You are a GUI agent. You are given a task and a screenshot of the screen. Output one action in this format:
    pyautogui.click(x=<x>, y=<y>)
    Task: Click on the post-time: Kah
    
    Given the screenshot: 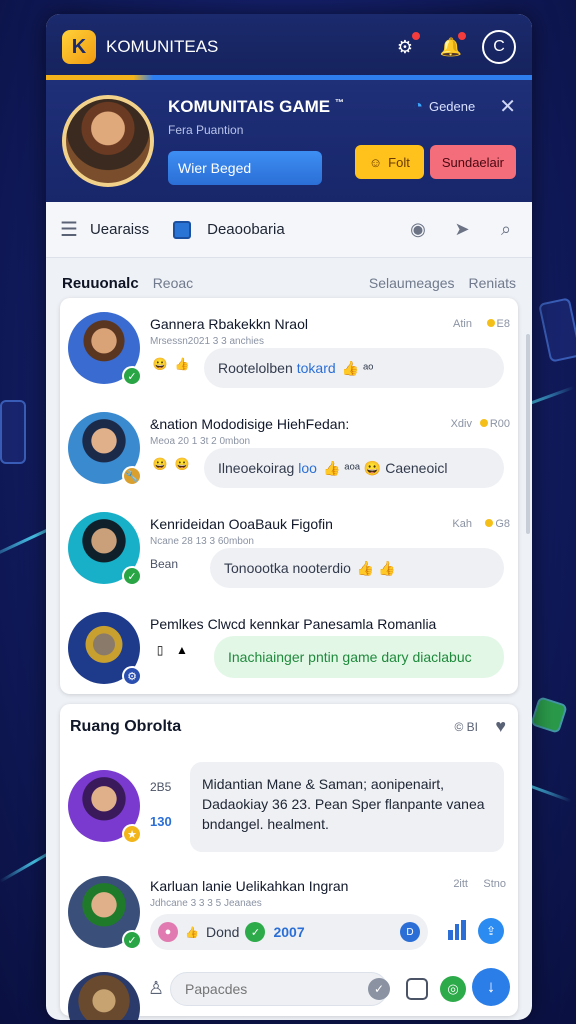 What is the action you would take?
    pyautogui.click(x=462, y=524)
    